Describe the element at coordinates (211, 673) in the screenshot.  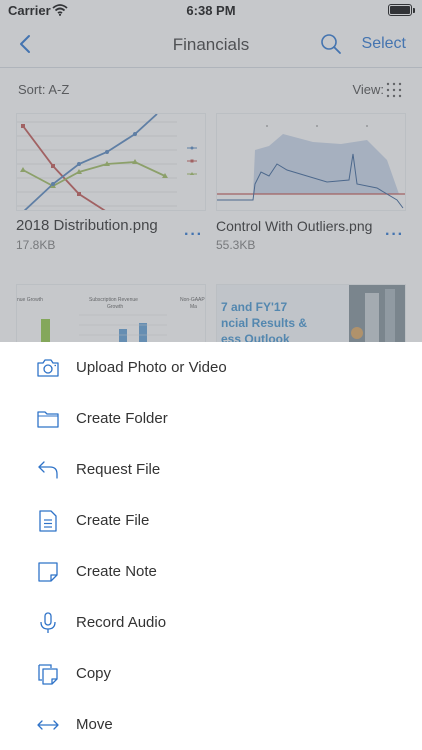
I see `copy-option: Copy` at that location.